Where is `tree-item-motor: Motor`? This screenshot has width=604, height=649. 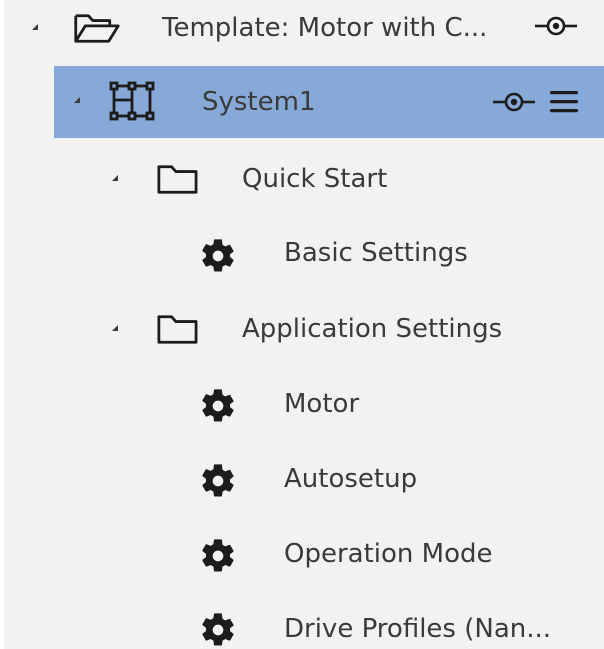 tree-item-motor: Motor is located at coordinates (304, 404).